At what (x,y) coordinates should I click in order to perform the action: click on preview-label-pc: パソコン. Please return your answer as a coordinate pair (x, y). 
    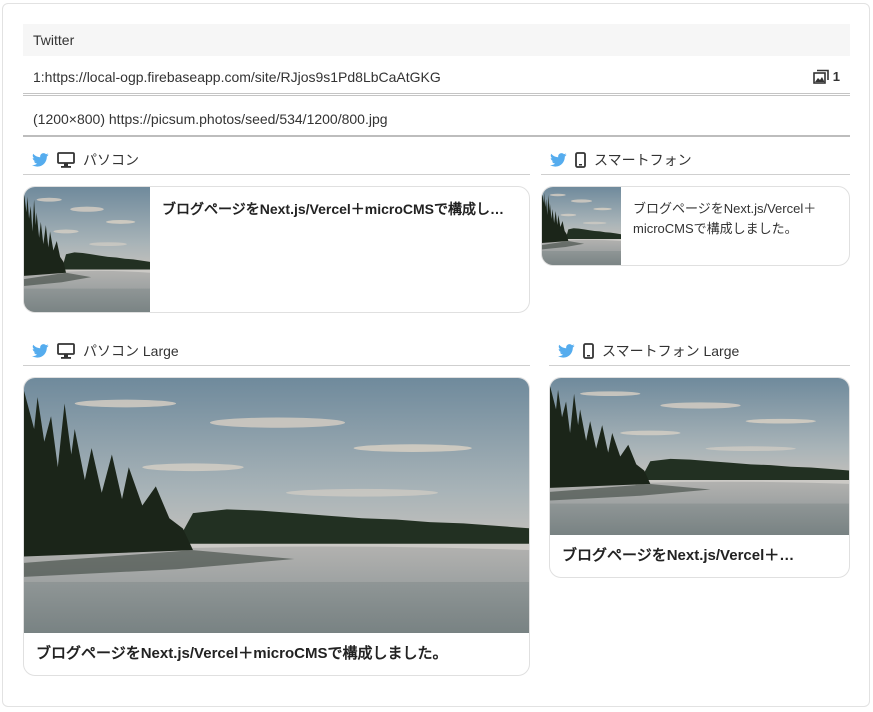
    Looking at the image, I should click on (111, 159).